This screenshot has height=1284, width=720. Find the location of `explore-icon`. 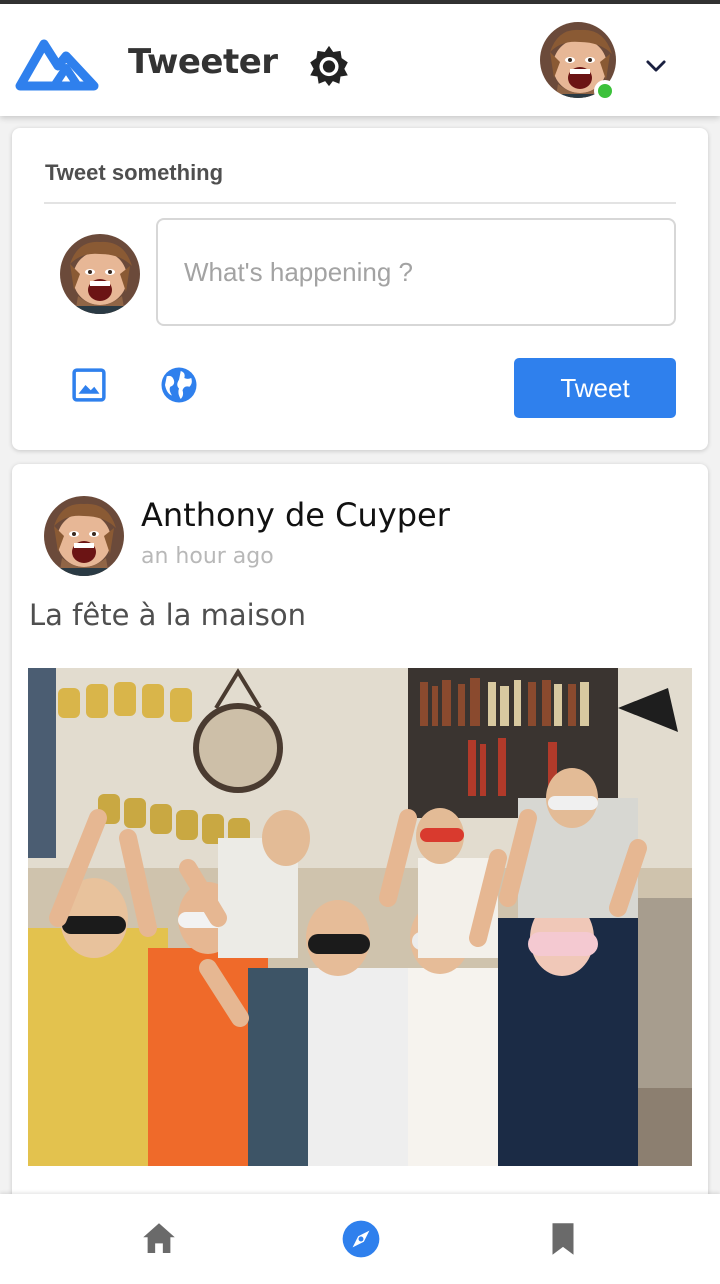

explore-icon is located at coordinates (361, 1239).